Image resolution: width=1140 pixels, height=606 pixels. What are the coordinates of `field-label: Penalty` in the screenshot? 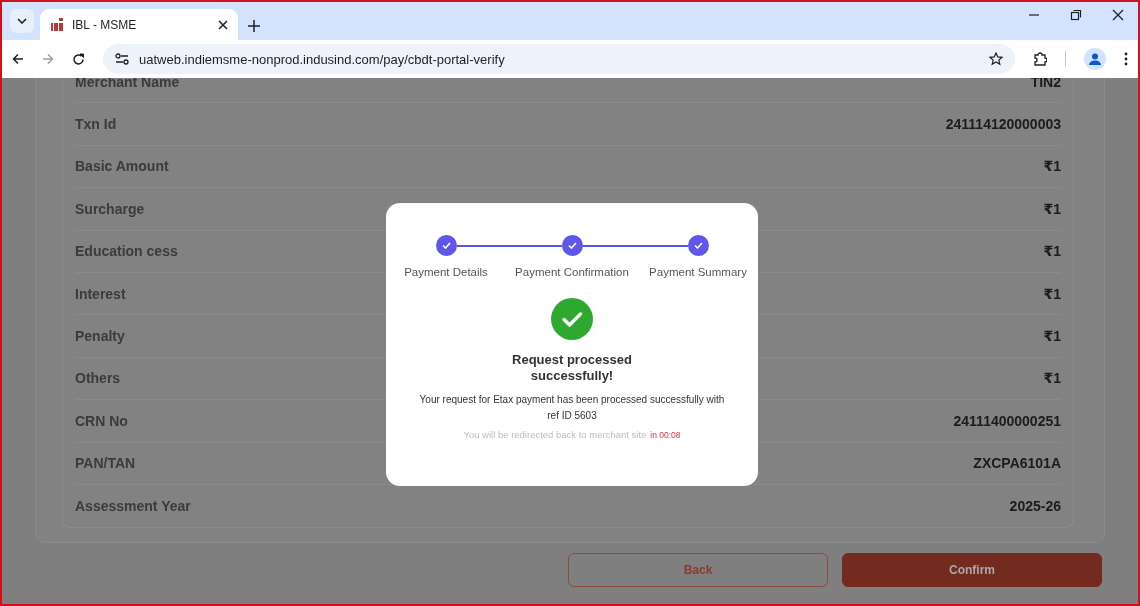 It's located at (100, 336).